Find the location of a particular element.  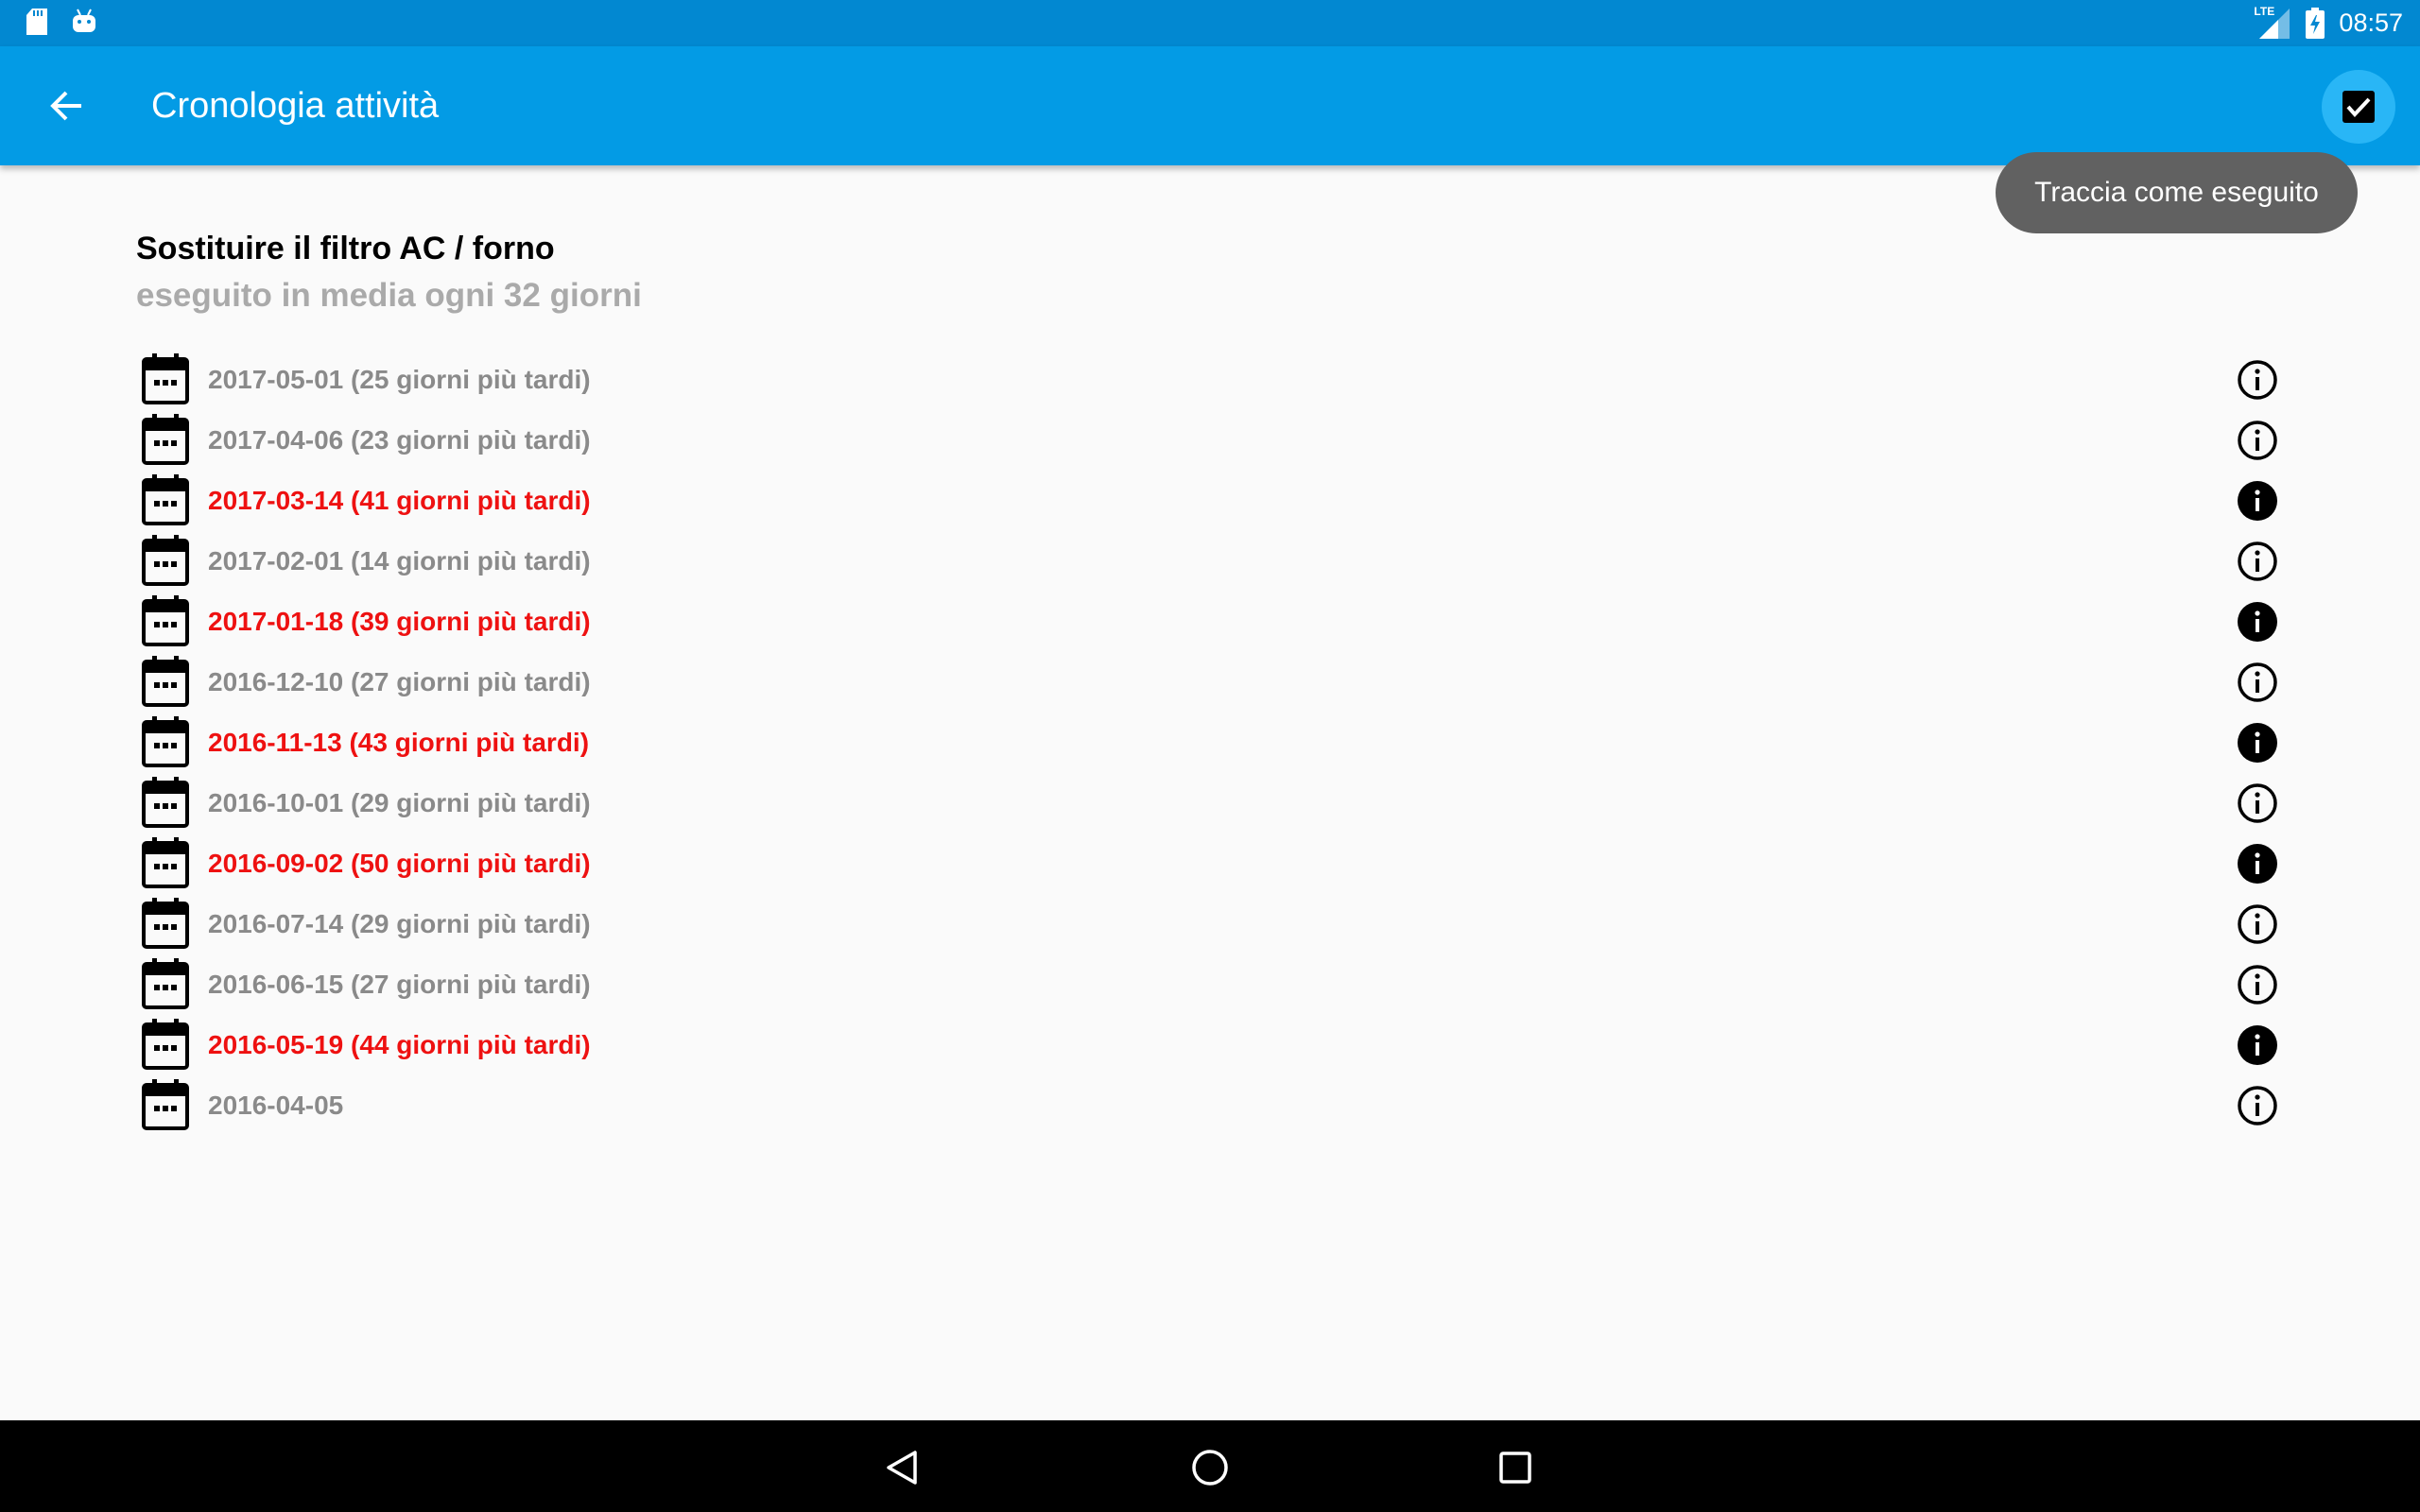

task-title: Sostituire il filtro AC / forno is located at coordinates (345, 248).